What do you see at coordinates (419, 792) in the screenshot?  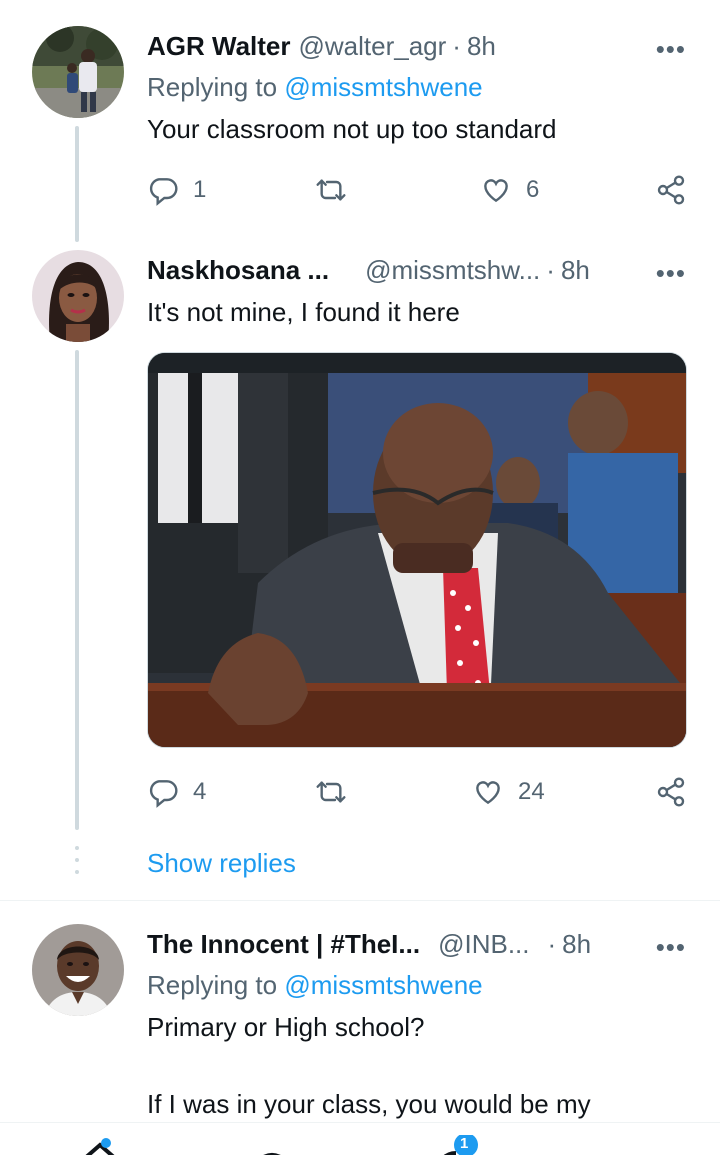 I see `tweet-actions: 4 24` at bounding box center [419, 792].